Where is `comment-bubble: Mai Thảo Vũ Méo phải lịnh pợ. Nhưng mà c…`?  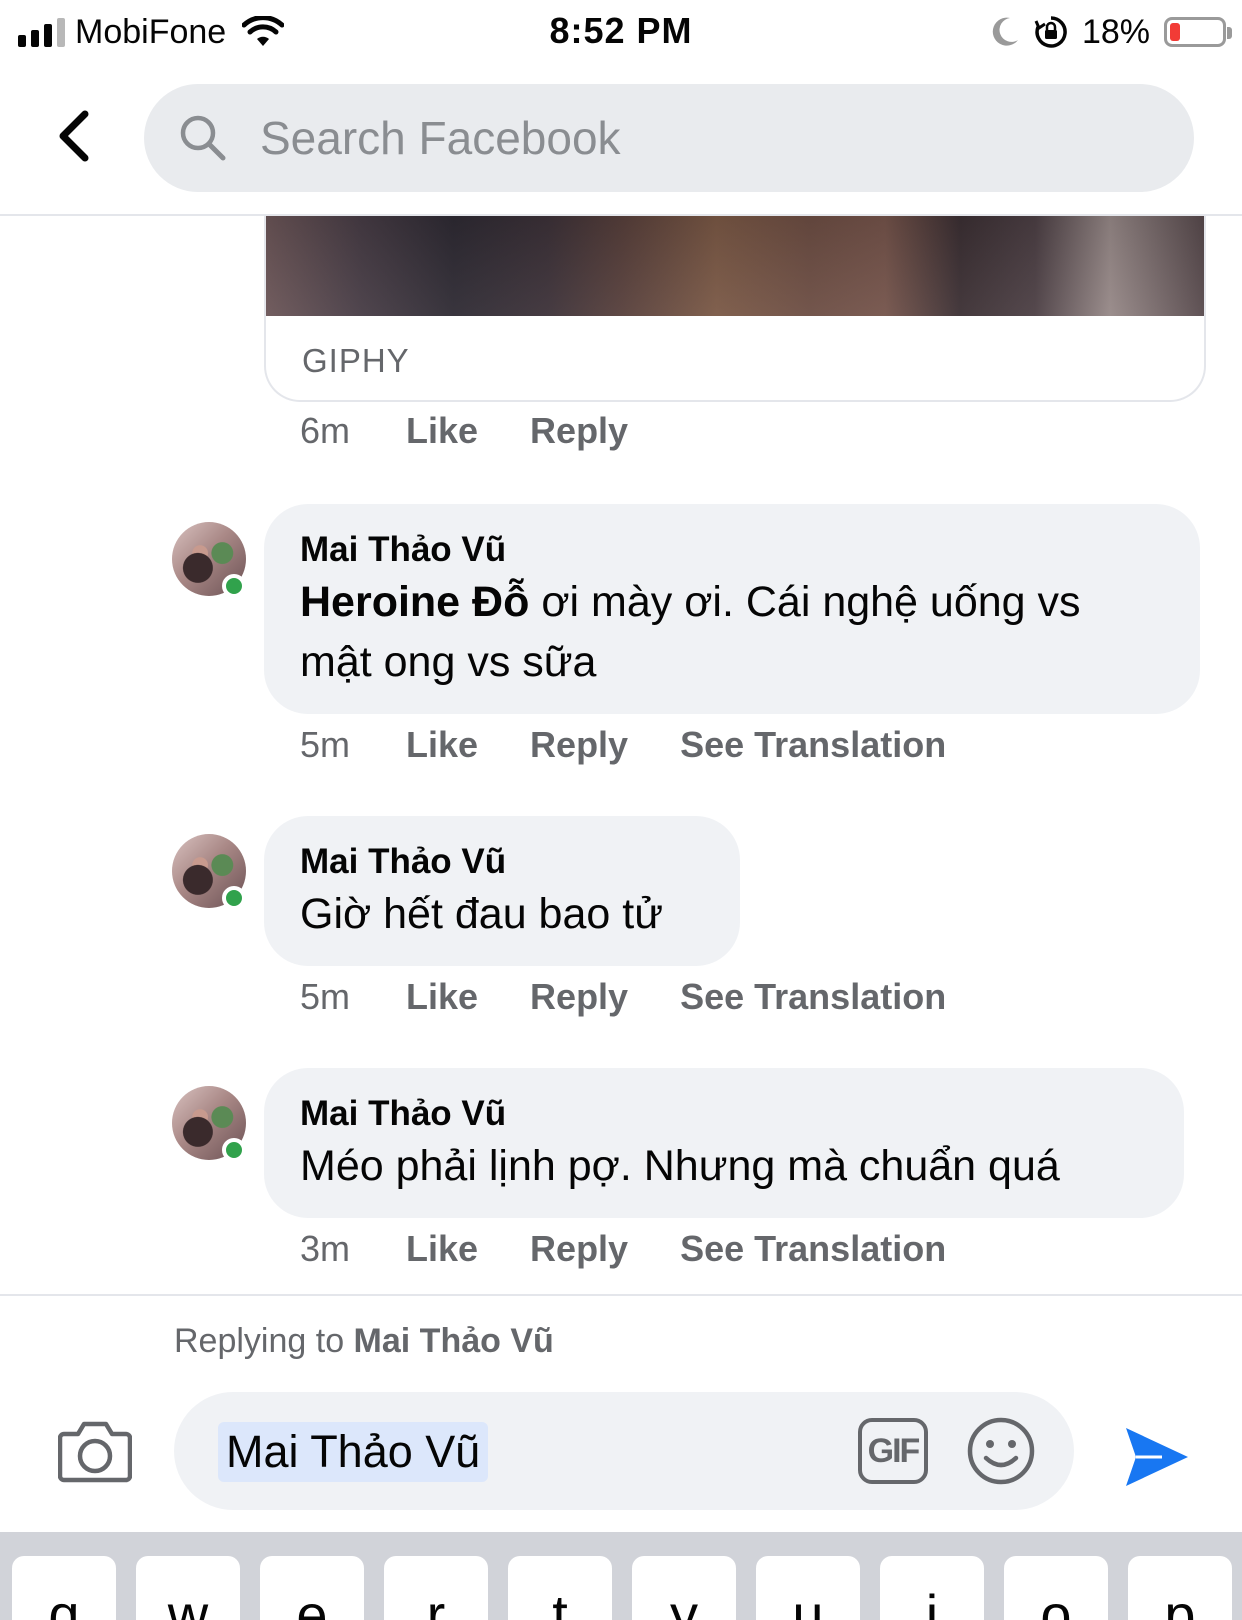 comment-bubble: Mai Thảo Vũ Méo phải lịnh pợ. Nhưng mà c… is located at coordinates (724, 1143).